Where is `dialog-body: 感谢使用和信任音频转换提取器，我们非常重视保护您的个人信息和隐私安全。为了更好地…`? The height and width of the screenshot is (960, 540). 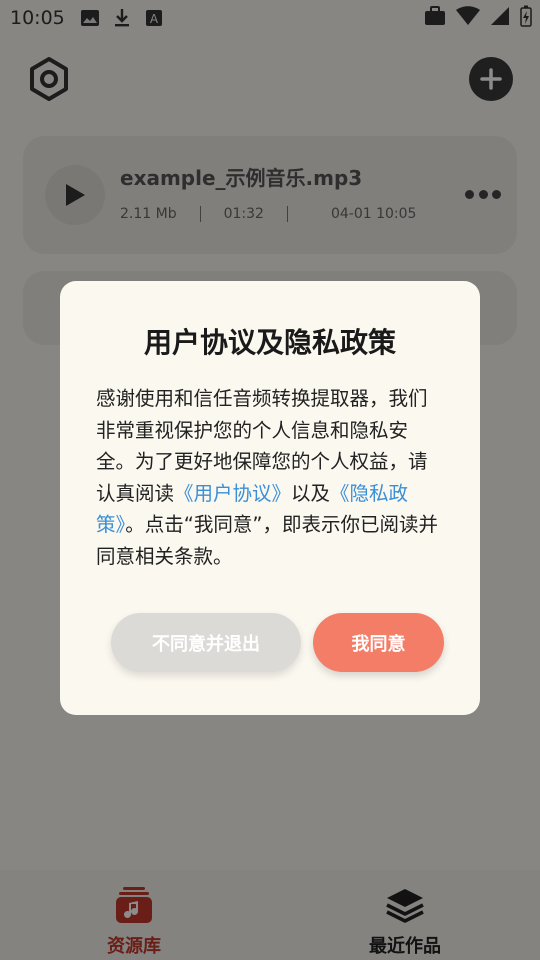
dialog-body: 感谢使用和信任音频转换提取器，我们非常重视保护您的个人信息和隐私安全。为了更好地… is located at coordinates (271, 477).